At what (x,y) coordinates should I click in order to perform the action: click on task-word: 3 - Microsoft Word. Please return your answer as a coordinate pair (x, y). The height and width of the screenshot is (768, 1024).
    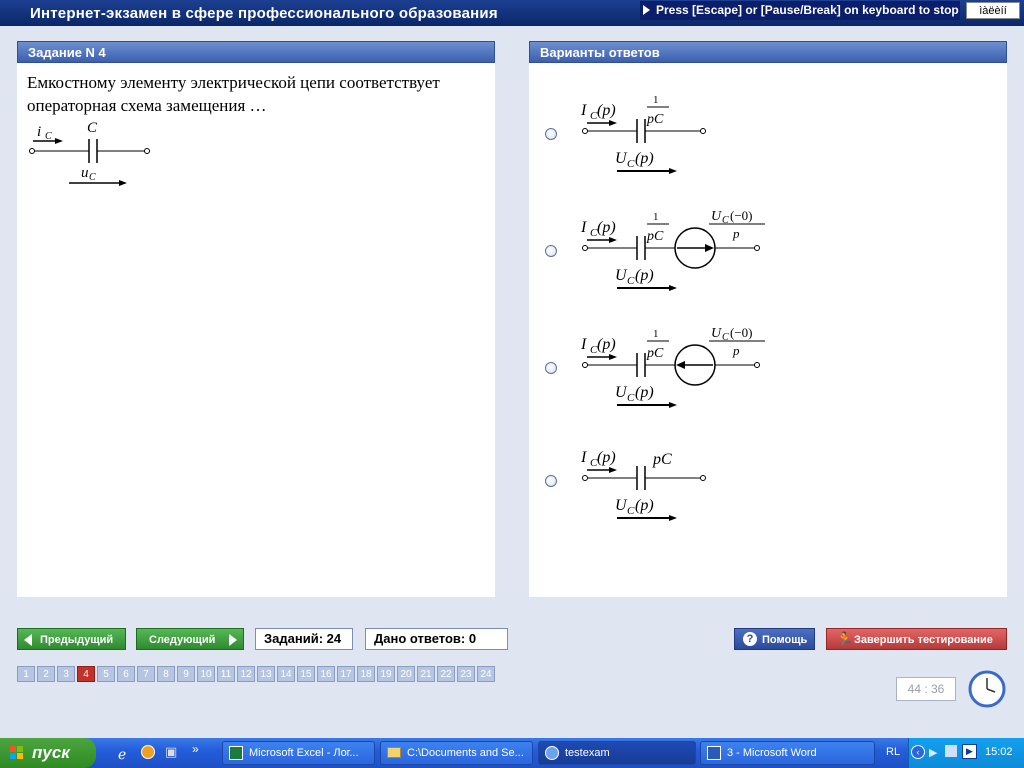
    Looking at the image, I should click on (787, 753).